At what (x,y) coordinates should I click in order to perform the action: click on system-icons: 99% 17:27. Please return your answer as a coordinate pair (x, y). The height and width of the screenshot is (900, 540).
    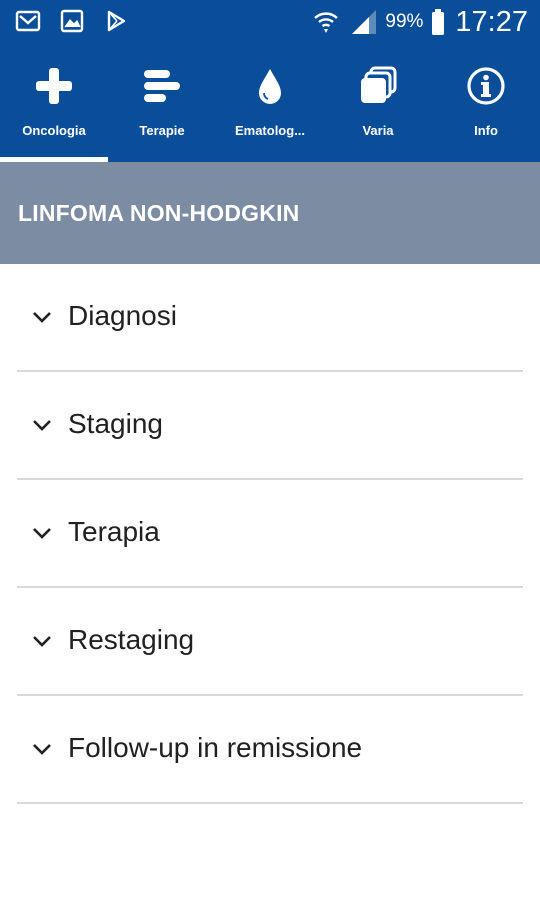
    Looking at the image, I should click on (419, 22).